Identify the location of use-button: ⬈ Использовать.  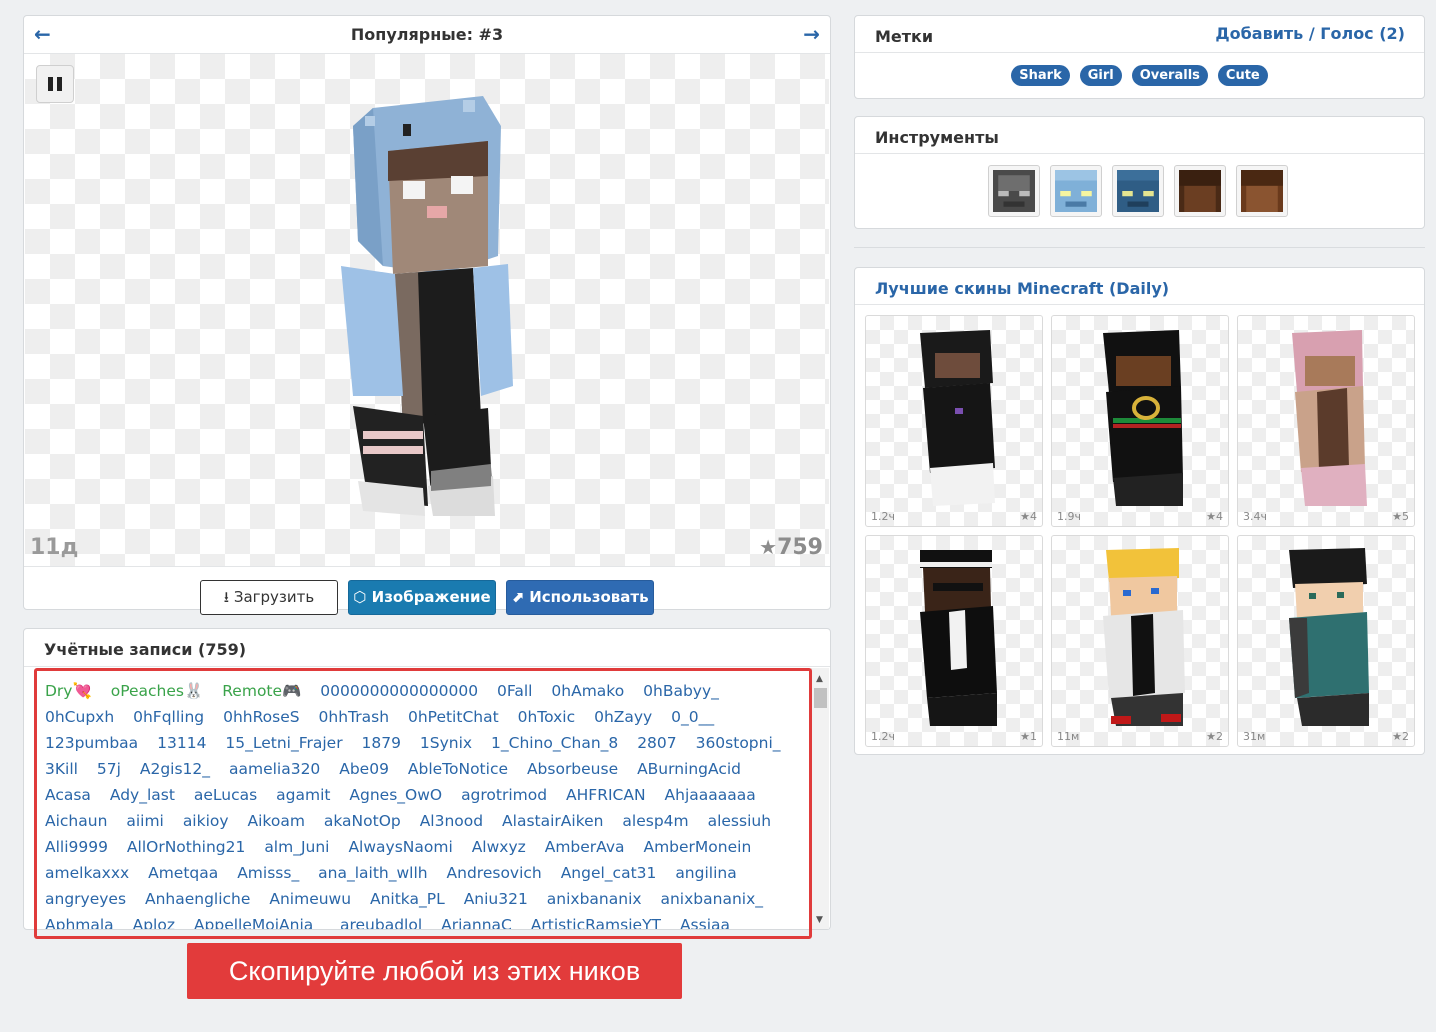
(580, 597).